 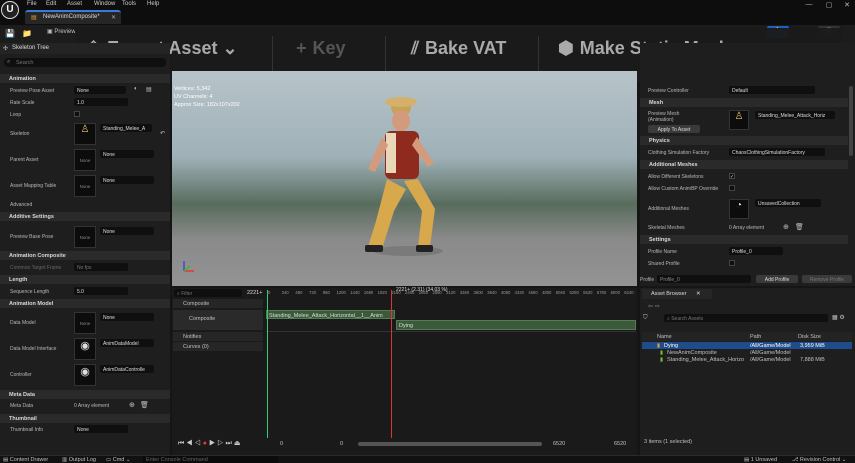 I want to click on minimize-icon: —, so click(x=809, y=5).